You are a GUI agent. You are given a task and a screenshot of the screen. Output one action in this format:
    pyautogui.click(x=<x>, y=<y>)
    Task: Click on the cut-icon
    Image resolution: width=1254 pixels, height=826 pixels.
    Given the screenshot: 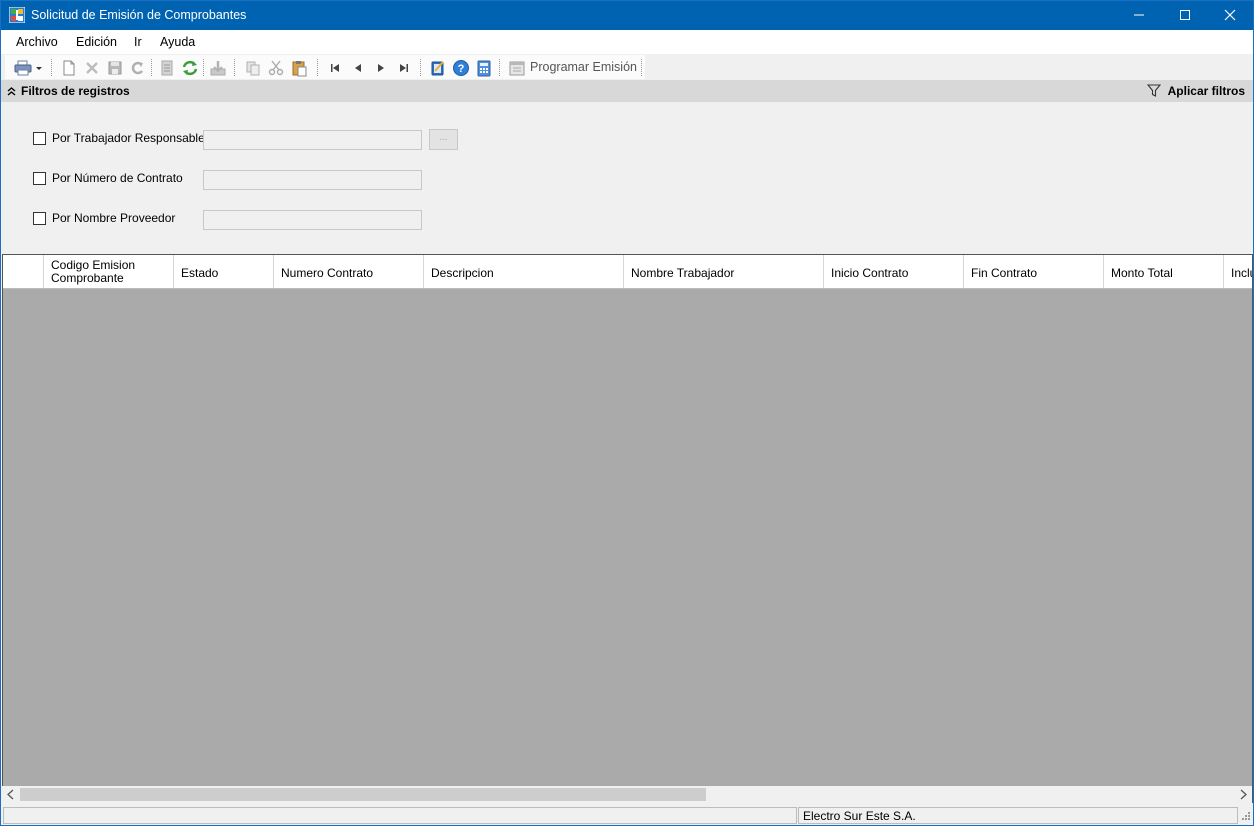 What is the action you would take?
    pyautogui.click(x=276, y=68)
    